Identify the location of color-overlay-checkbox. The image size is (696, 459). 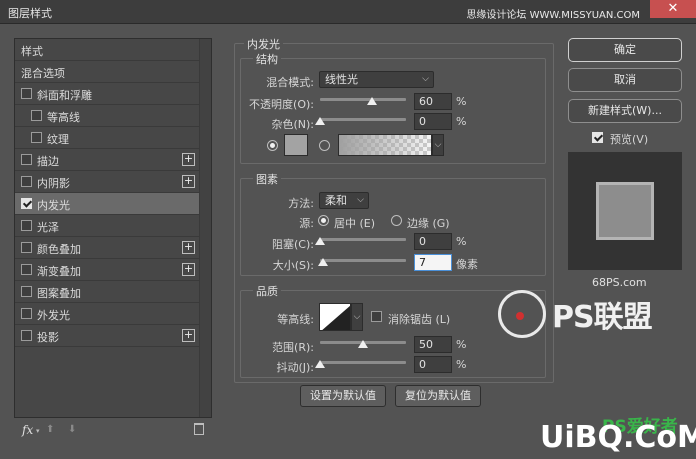
(26, 247).